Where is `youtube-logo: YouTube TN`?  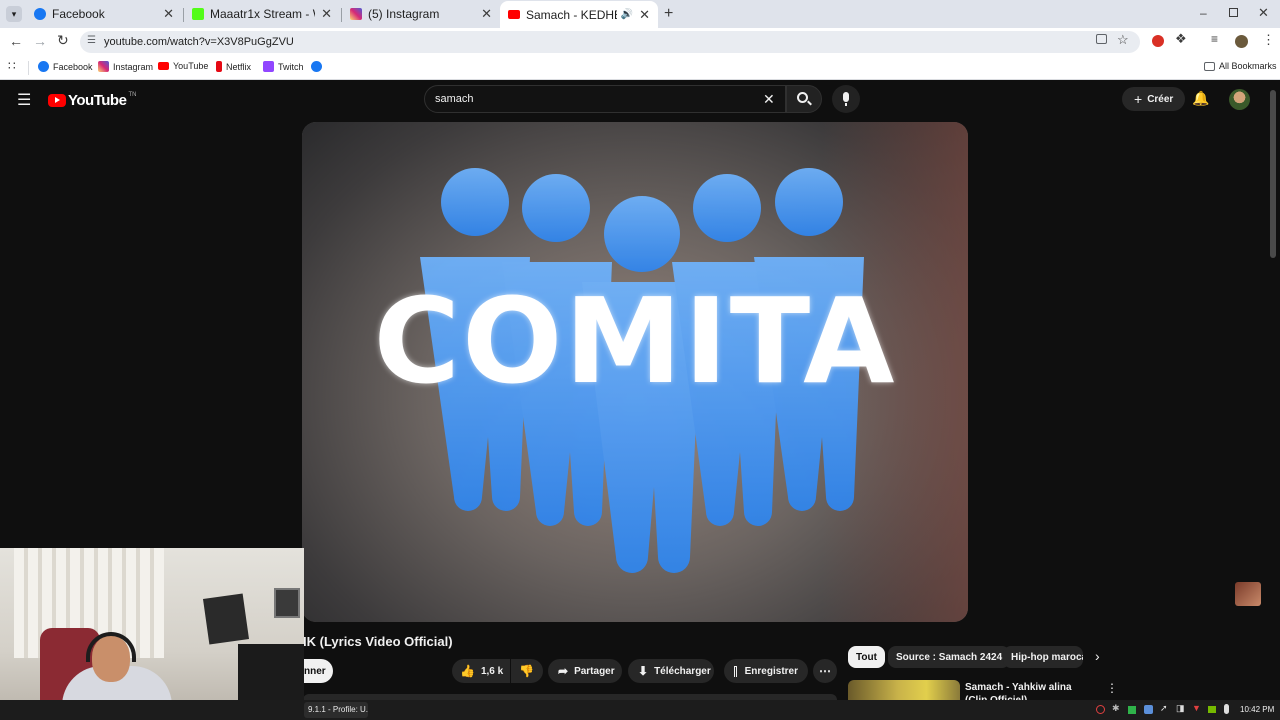
youtube-logo: YouTube TN is located at coordinates (92, 100).